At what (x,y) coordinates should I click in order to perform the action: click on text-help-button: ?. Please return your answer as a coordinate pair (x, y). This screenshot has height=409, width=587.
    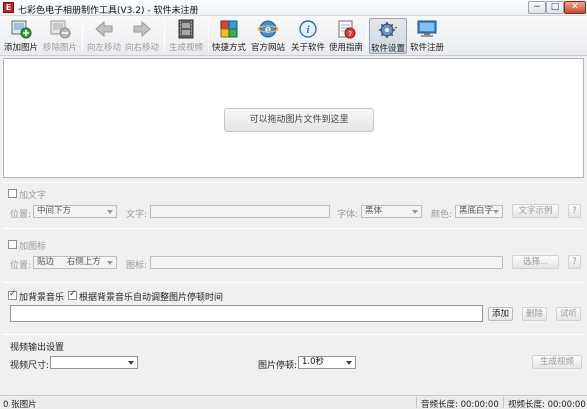
    Looking at the image, I should click on (574, 211).